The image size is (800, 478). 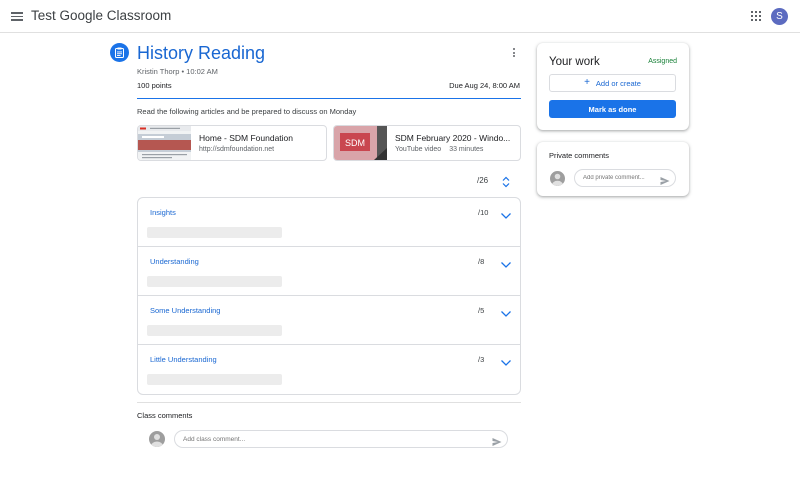 What do you see at coordinates (341, 439) in the screenshot?
I see `class-comment-input` at bounding box center [341, 439].